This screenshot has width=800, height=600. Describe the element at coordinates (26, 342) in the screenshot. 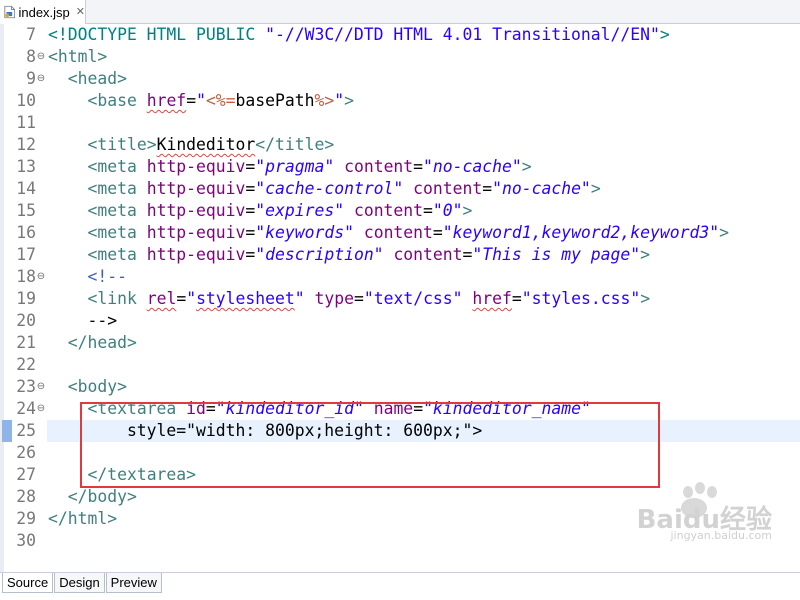

I see `line-number: 21` at that location.